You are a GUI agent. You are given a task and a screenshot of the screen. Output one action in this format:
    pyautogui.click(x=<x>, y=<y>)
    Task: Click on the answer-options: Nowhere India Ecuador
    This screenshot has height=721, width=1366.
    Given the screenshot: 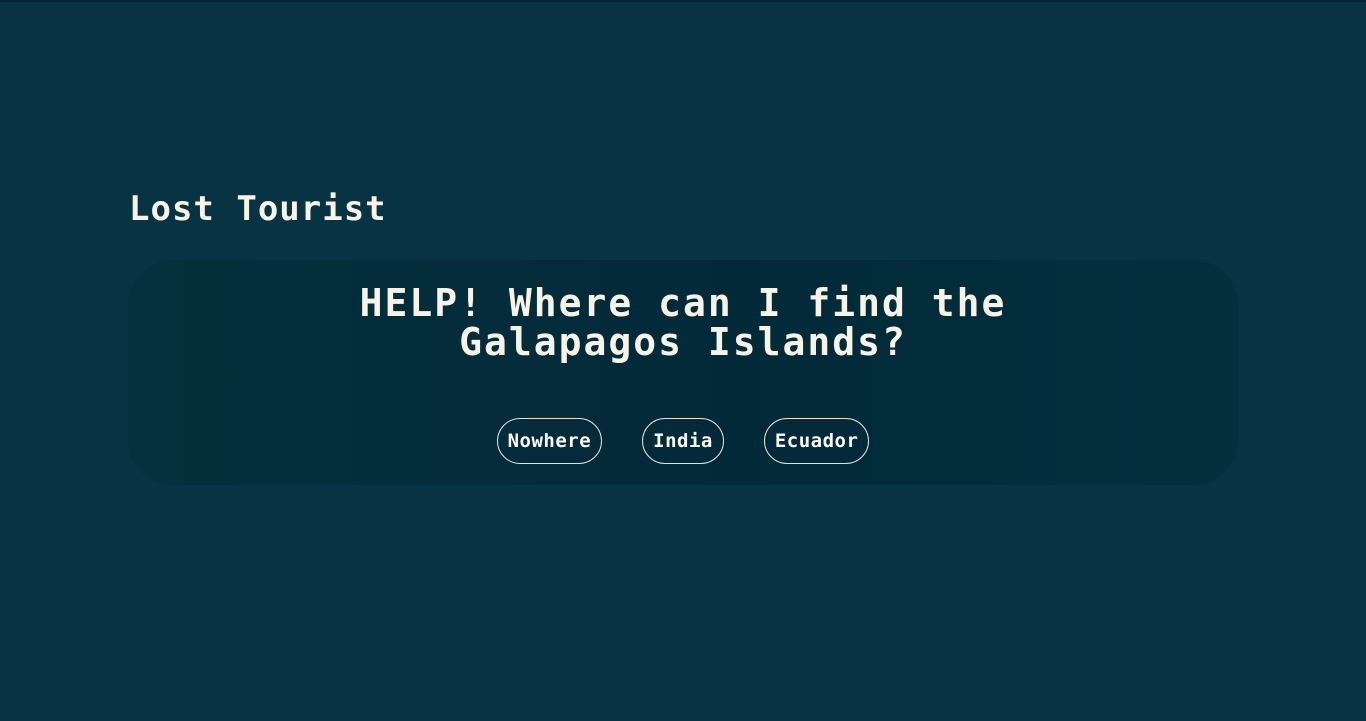 What is the action you would take?
    pyautogui.click(x=683, y=441)
    